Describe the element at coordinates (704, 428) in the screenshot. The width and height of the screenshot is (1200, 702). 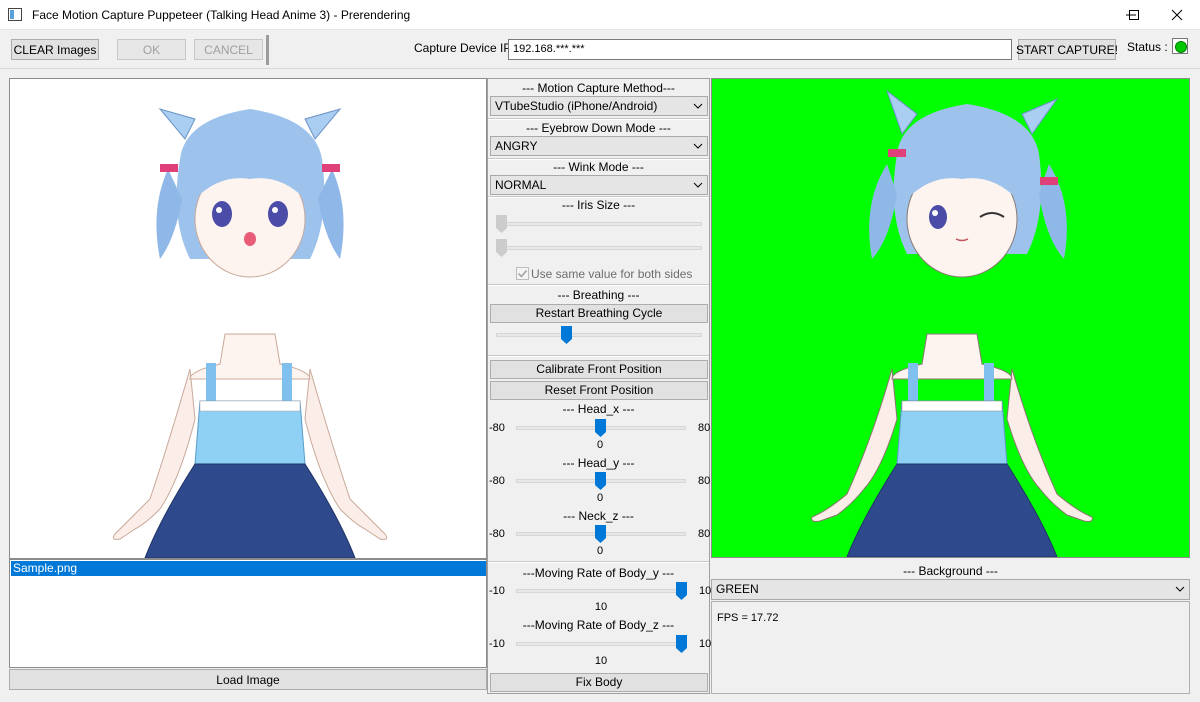
I see `head-x-max: 80` at that location.